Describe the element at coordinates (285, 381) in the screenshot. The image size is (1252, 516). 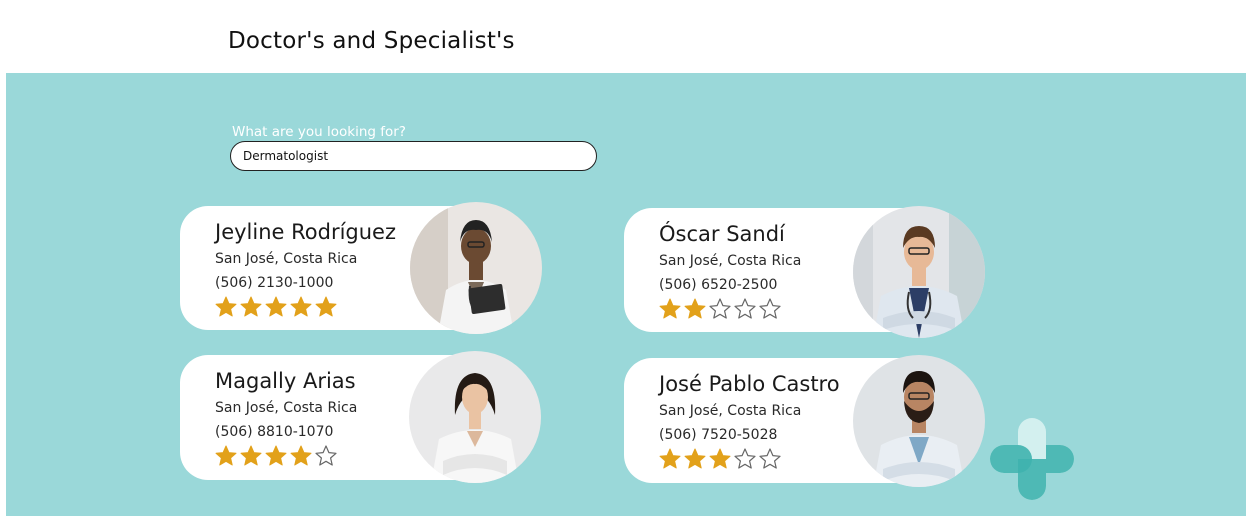
I see `doctor-name: Magally Arias` at that location.